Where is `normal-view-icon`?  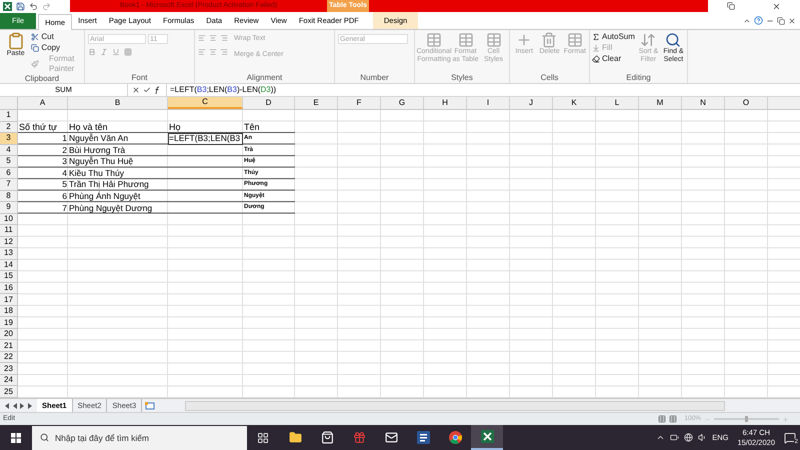 normal-view-icon is located at coordinates (662, 419).